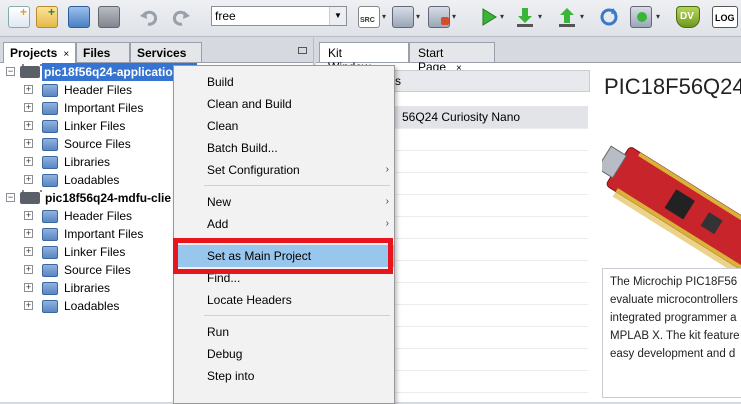 The image size is (741, 404). What do you see at coordinates (104, 108) in the screenshot?
I see `tree-item-label: Important Files` at bounding box center [104, 108].